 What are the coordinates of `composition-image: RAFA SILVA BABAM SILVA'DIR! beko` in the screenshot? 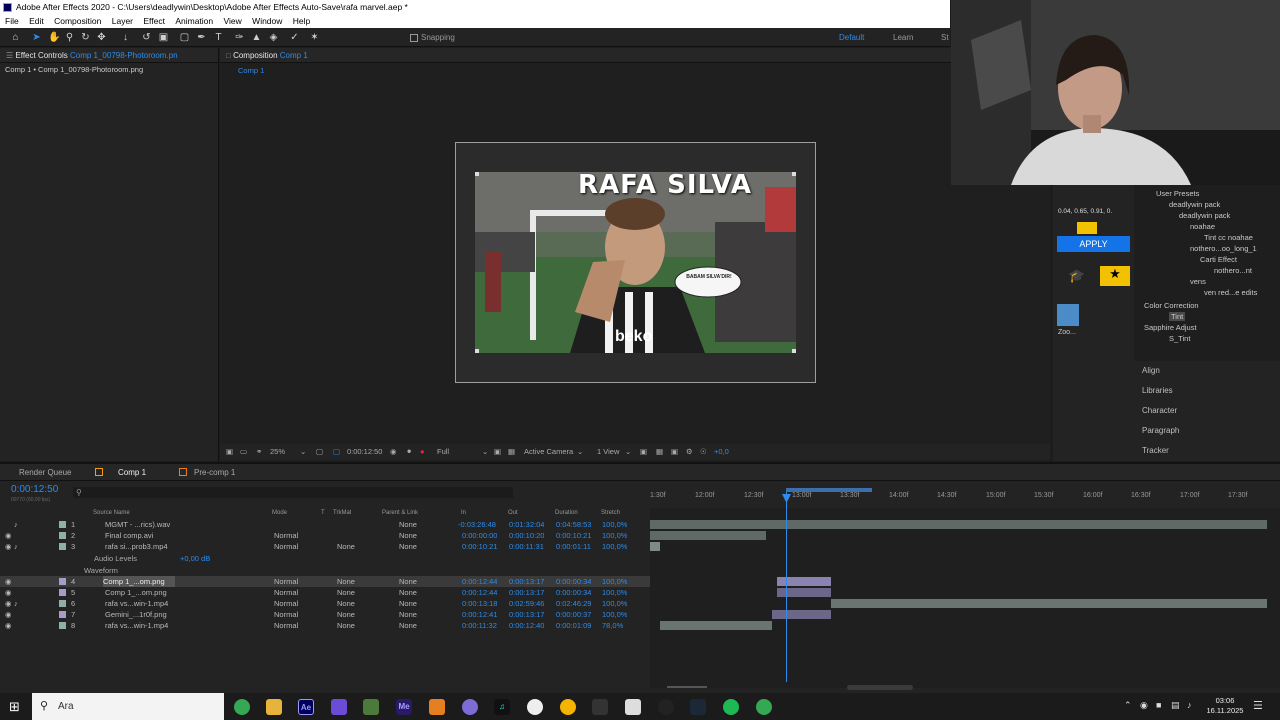 It's located at (635, 262).